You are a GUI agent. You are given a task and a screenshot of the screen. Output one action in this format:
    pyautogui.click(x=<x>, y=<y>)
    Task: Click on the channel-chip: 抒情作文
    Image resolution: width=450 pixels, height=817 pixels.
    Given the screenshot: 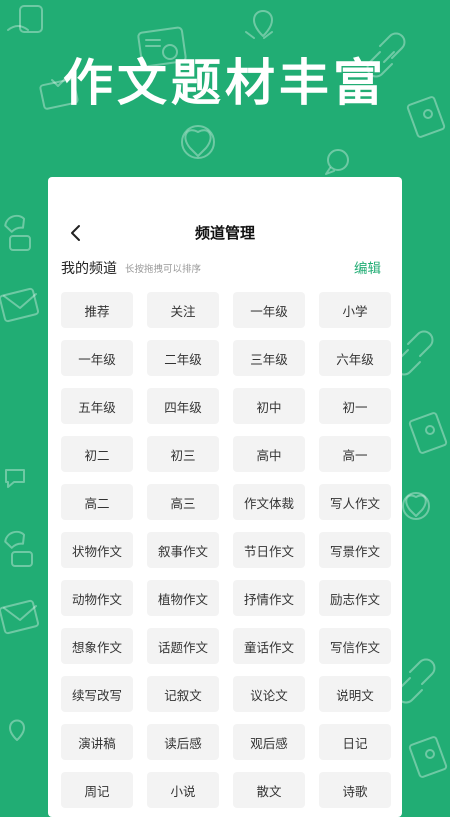 What is the action you would take?
    pyautogui.click(x=269, y=598)
    